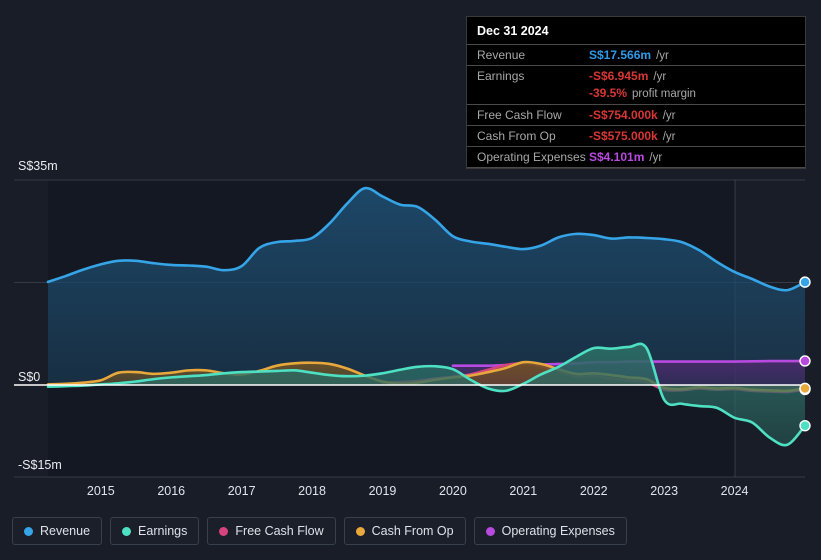  I want to click on tooltip-row-label: Revenue, so click(501, 55).